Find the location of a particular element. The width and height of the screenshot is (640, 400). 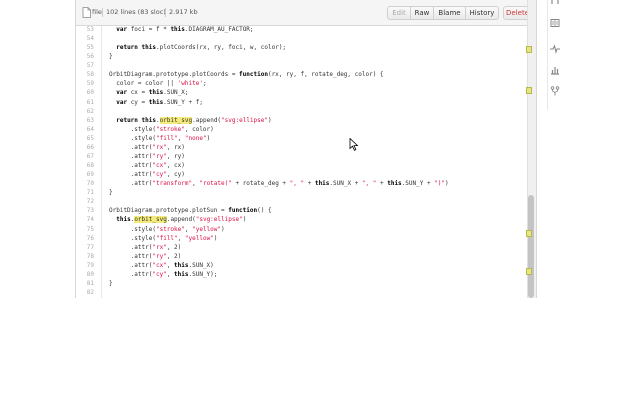

network-icon is located at coordinates (555, 91).